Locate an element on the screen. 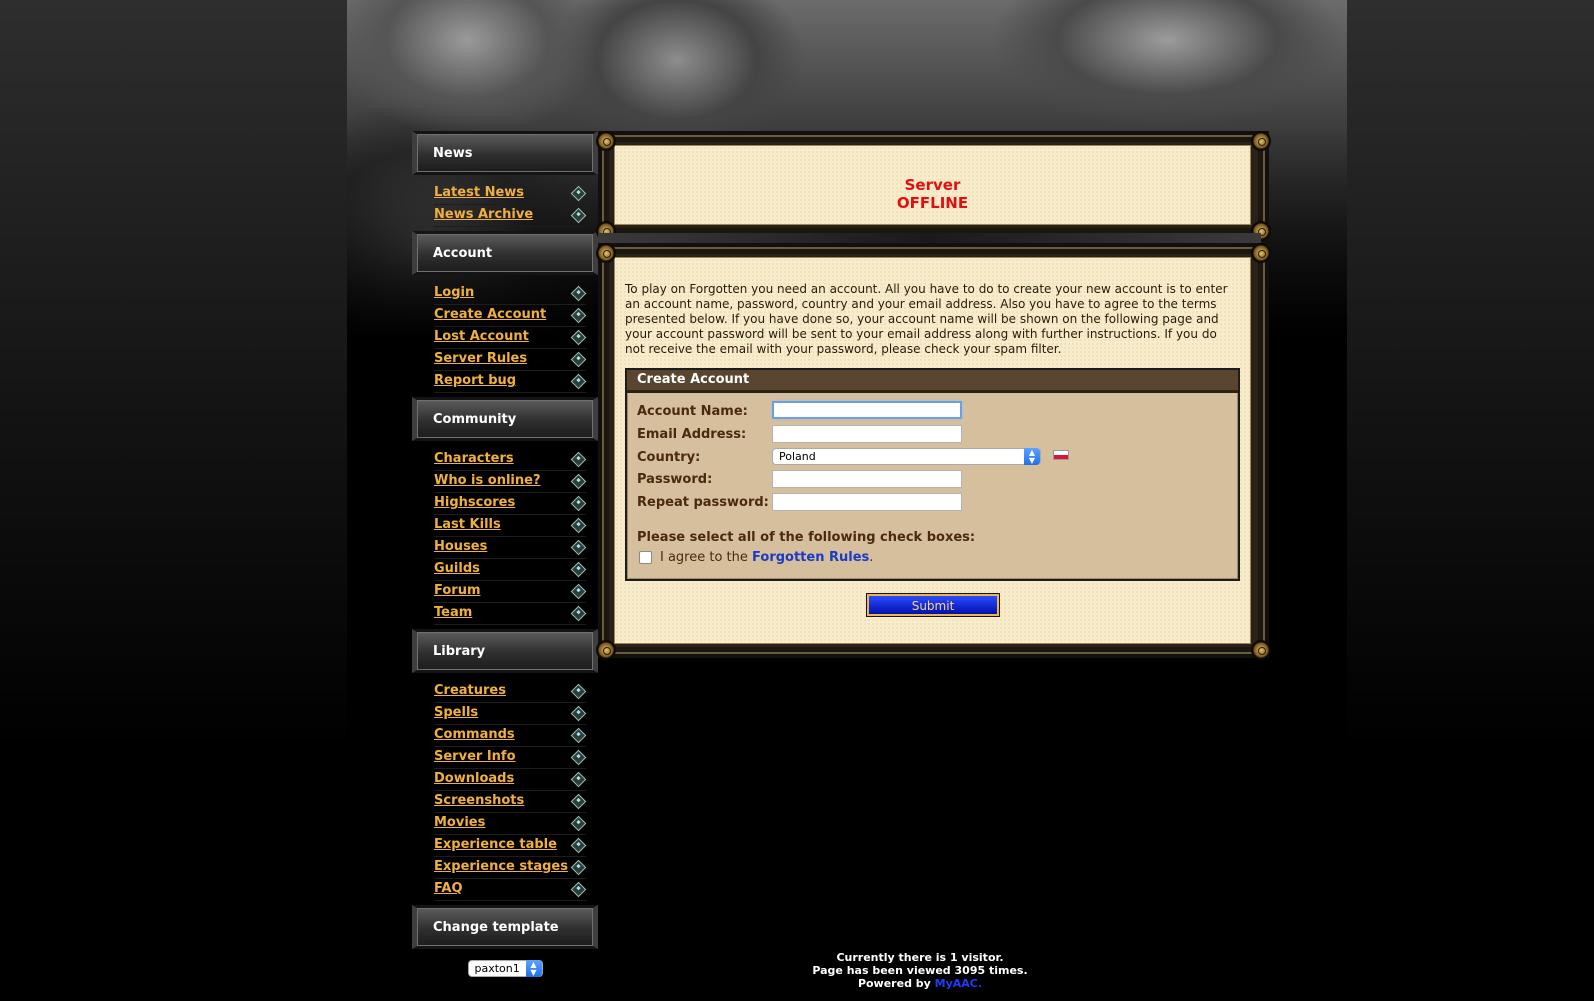 The height and width of the screenshot is (1001, 1594). sidebar-item-news-archive: News Archive is located at coordinates (510, 216).